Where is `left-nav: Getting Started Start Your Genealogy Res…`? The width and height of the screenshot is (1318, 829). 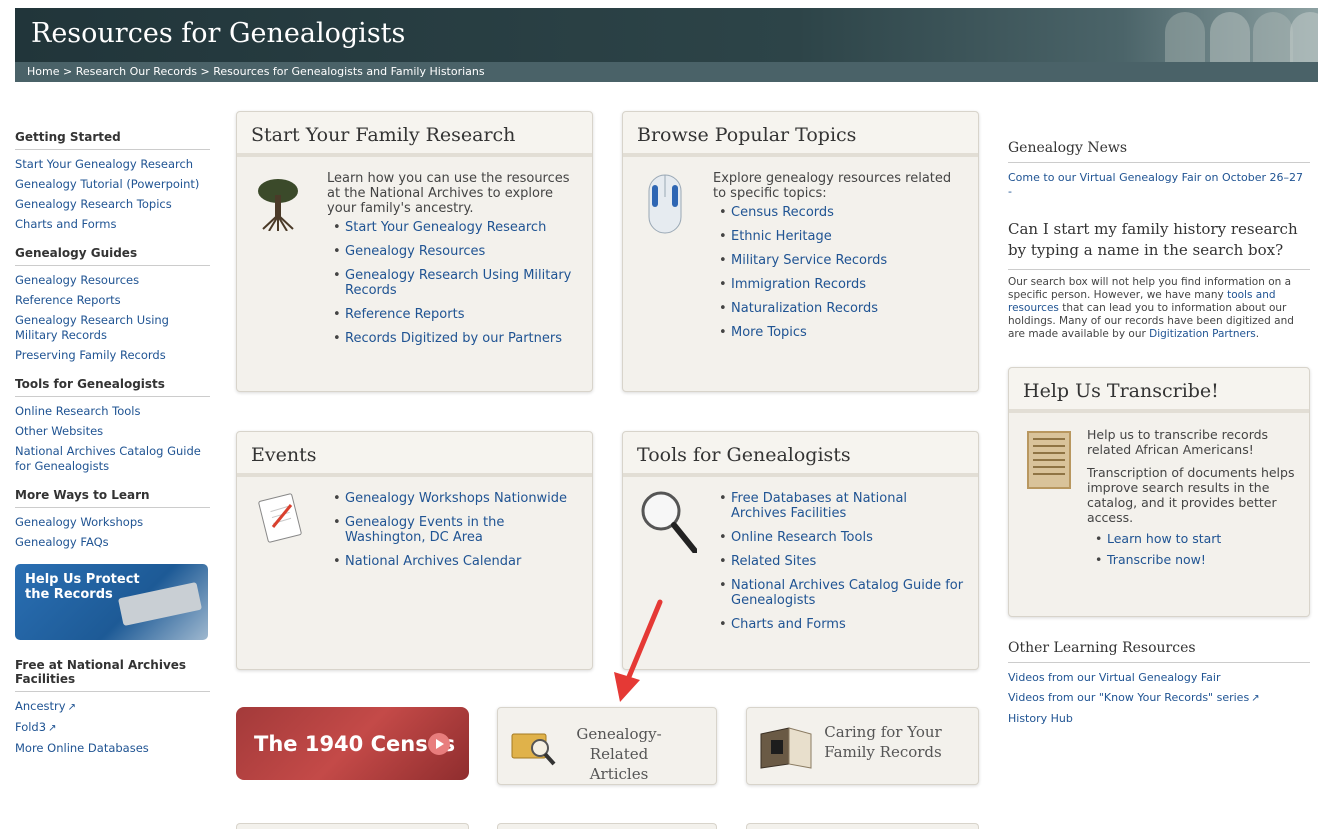 left-nav: Getting Started Start Your Genealogy Res… is located at coordinates (112, 450).